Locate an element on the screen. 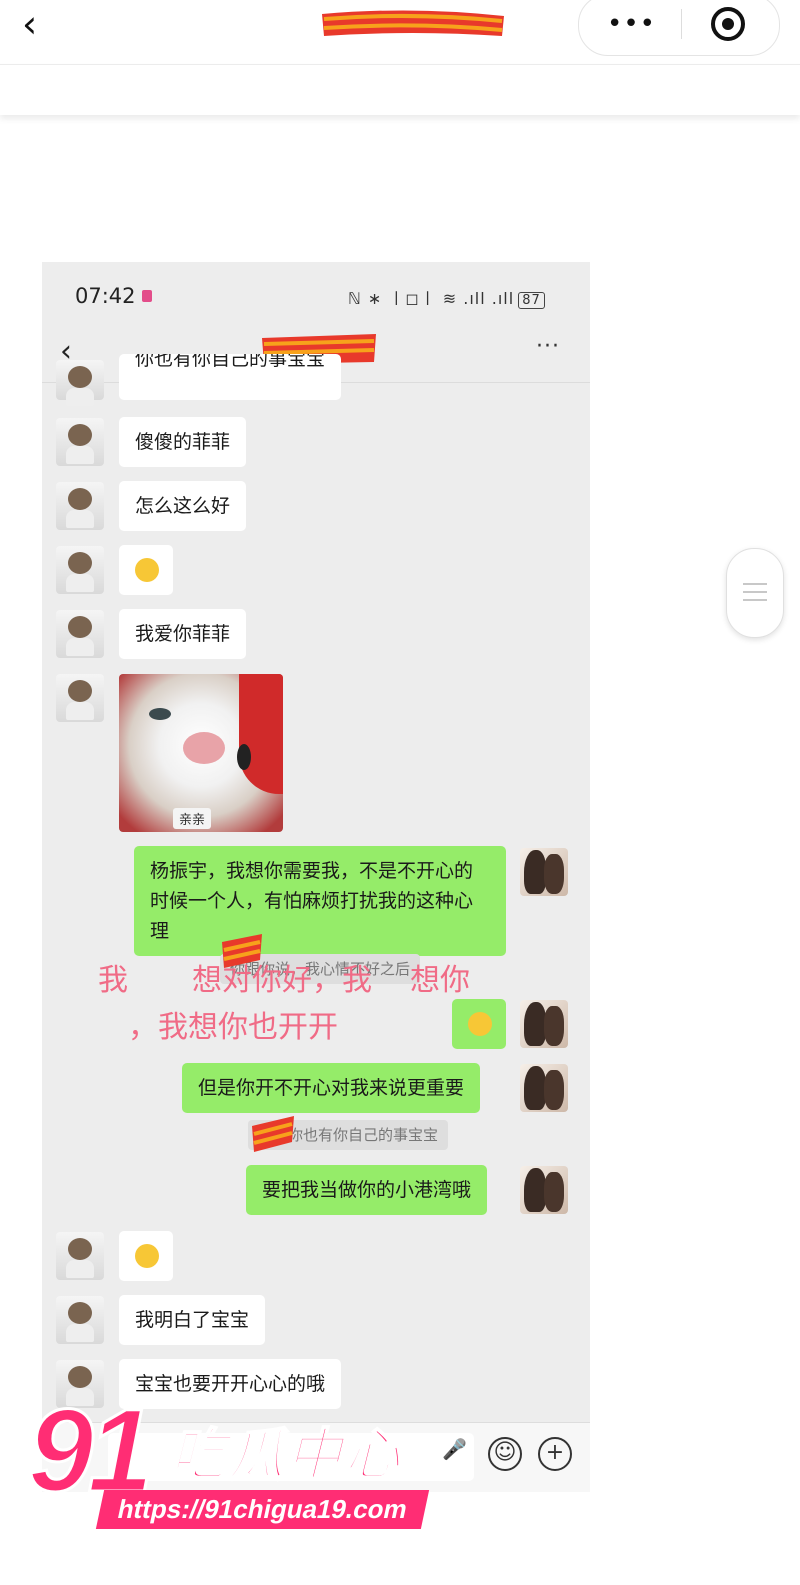 This screenshot has width=800, height=1585. message-bubble: 我爱你菲菲 is located at coordinates (183, 634).